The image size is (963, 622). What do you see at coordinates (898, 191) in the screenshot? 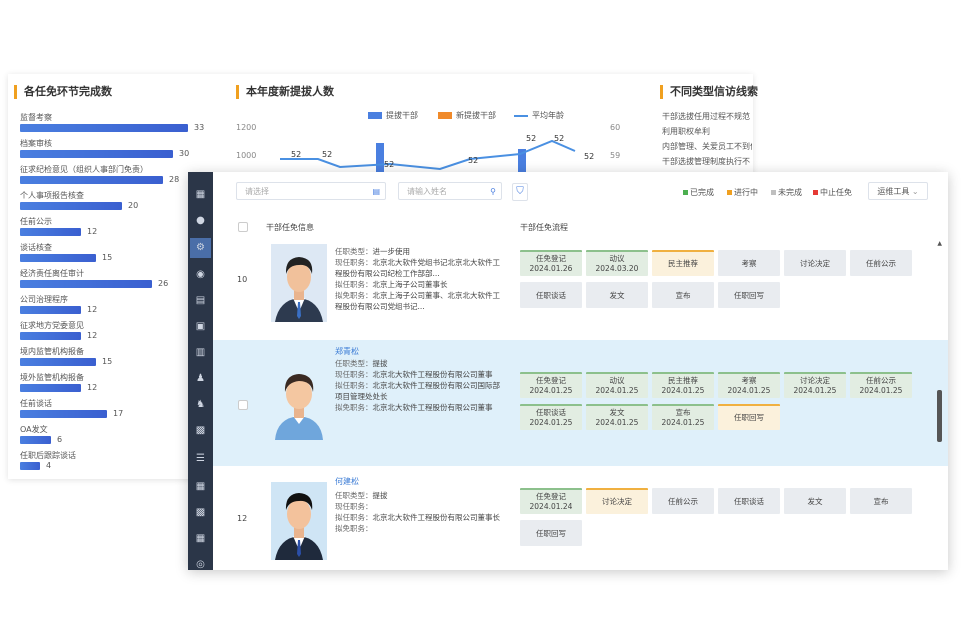
I see `tools-dropdown: 运维工具 ⌄` at bounding box center [898, 191].